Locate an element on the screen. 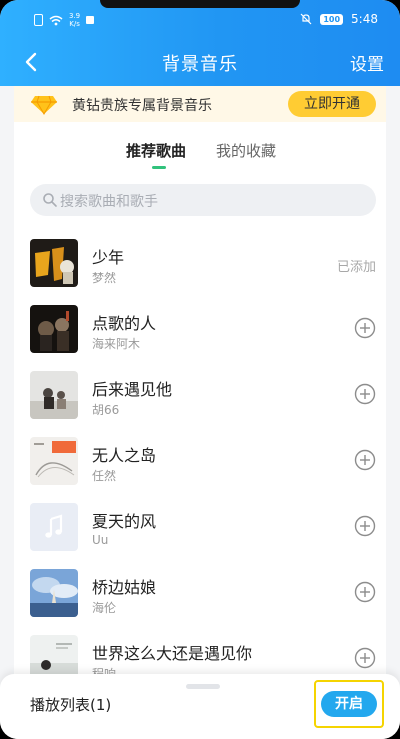  tab-recommended: 推荐歌曲 is located at coordinates (156, 150).